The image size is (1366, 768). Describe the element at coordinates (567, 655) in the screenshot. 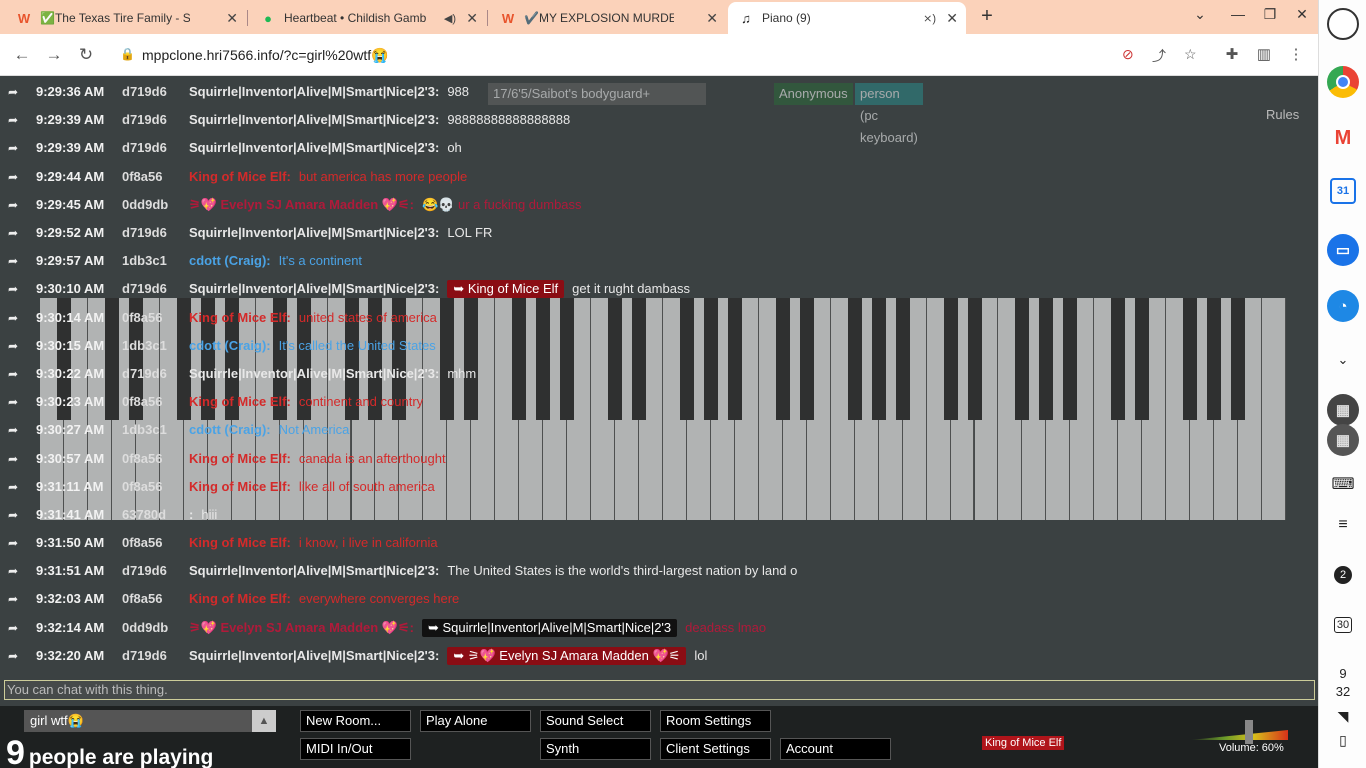

I see `reply-target: ➥ ⚞💖 Evelyn SJ Amara Madden 💖⚟` at that location.